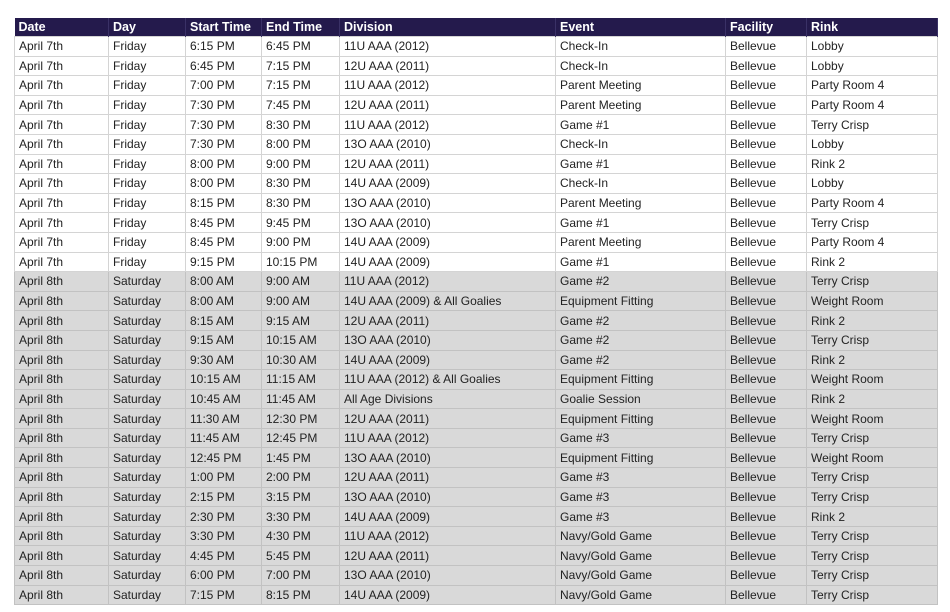 Image resolution: width=950 pixels, height=612 pixels. Describe the element at coordinates (447, 85) in the screenshot. I see `division-cell: 11U AAA (2012)` at that location.